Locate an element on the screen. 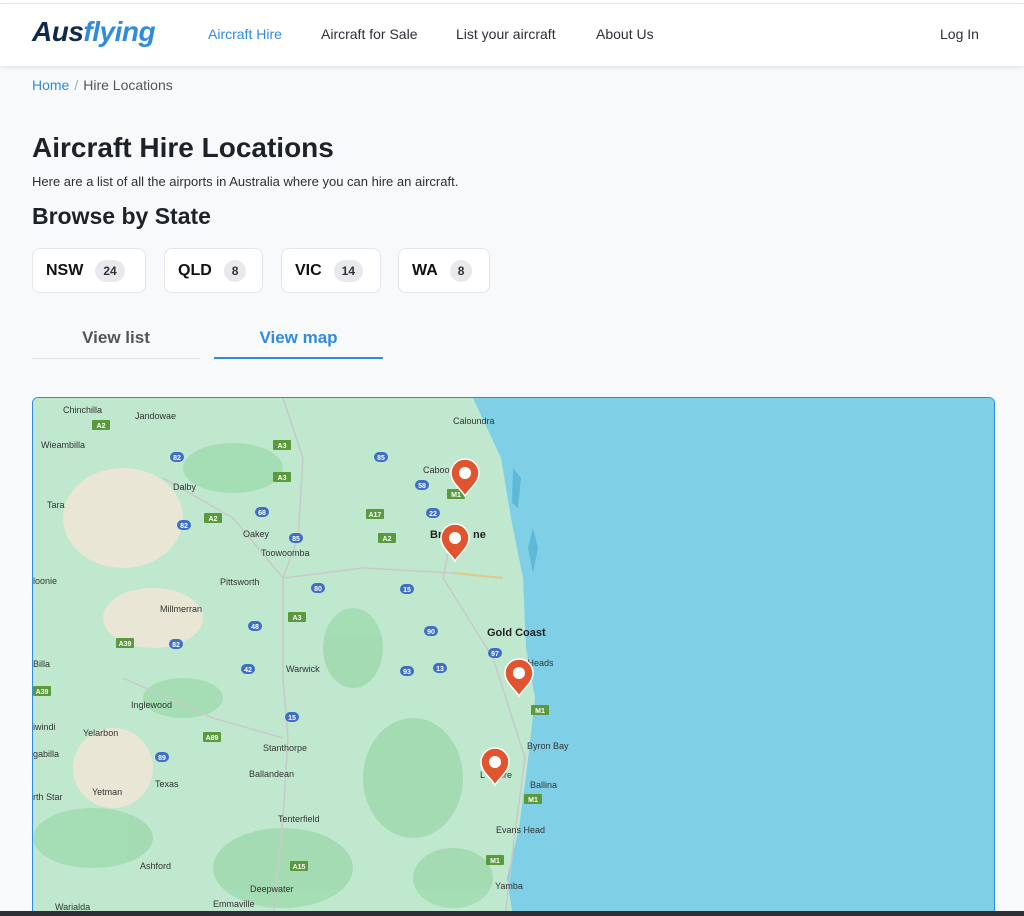 This screenshot has height=916, width=1024. tab-view-list: View list is located at coordinates (116, 338).